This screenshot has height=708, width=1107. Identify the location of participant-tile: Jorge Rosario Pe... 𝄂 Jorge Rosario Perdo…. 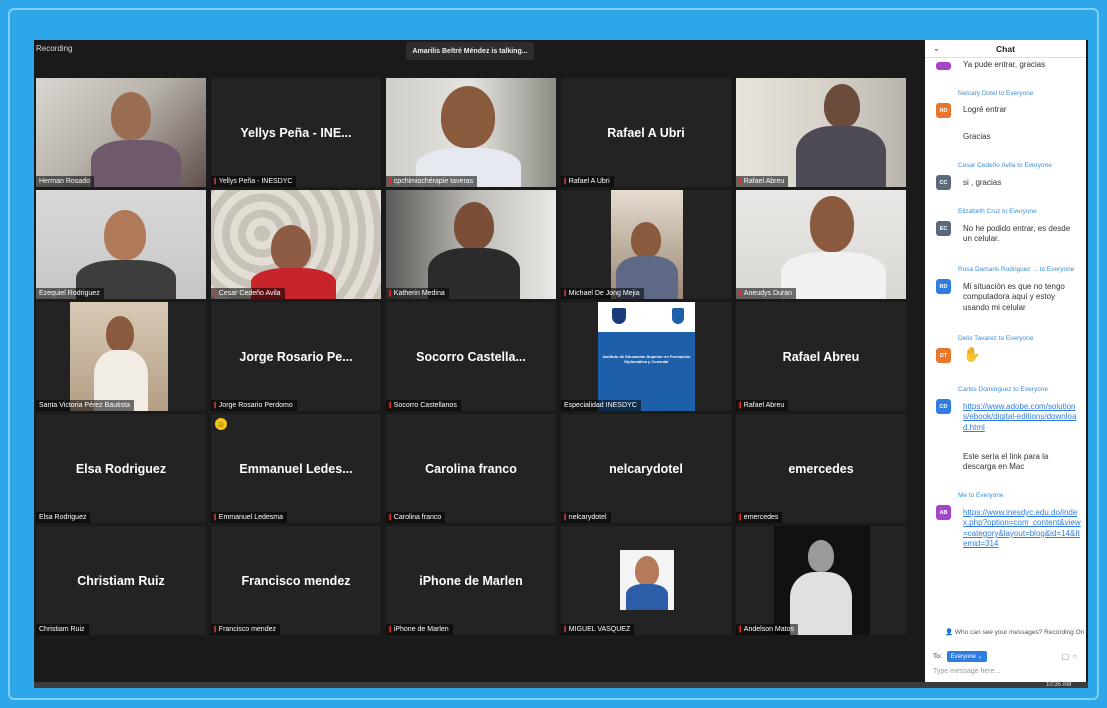
(296, 356).